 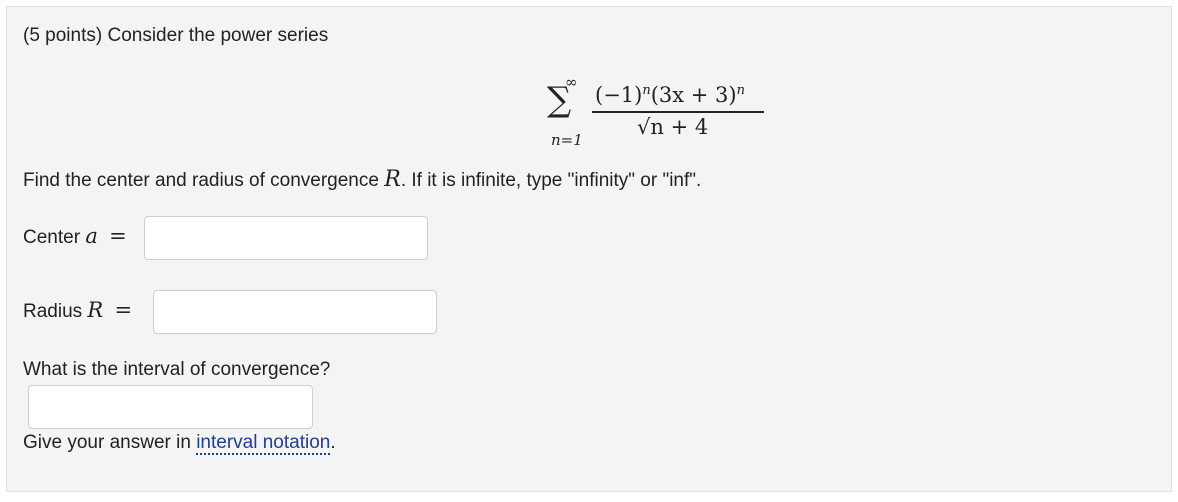 I want to click on answer-hint: Give your answer in interval notation., so click(x=179, y=443).